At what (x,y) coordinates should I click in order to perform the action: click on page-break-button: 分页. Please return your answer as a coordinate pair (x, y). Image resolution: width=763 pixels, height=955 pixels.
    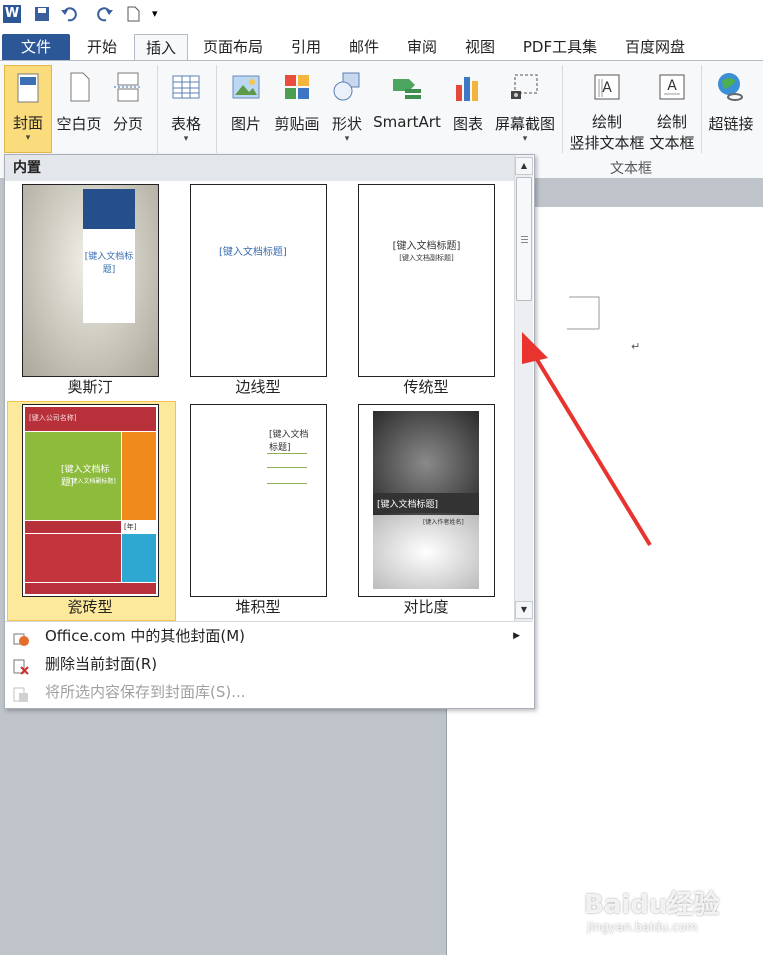
    Looking at the image, I should click on (128, 99).